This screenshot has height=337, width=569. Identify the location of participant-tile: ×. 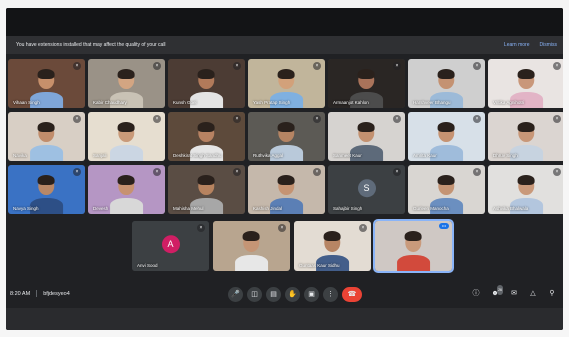
(251, 246).